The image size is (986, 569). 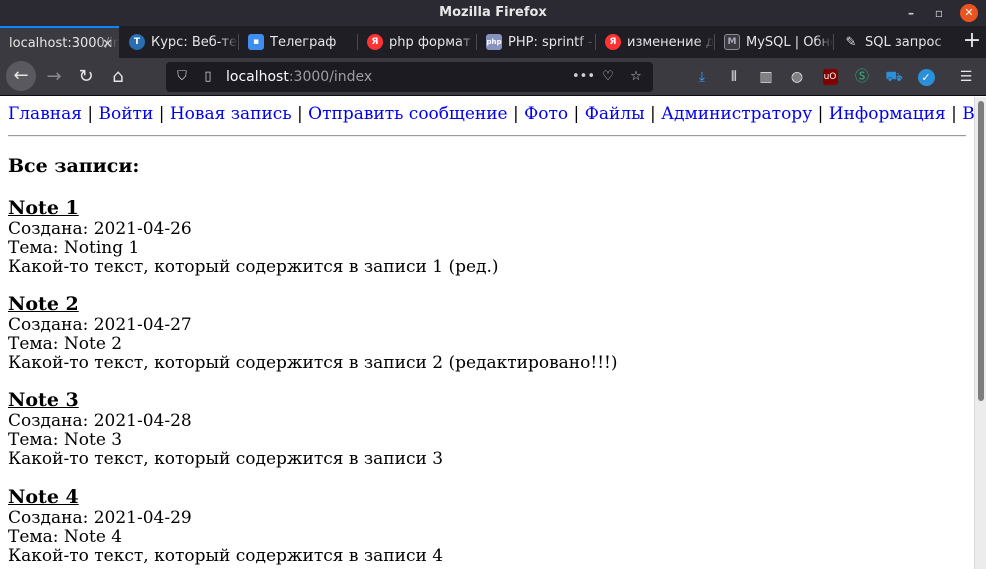 I want to click on cart-icon: ⛟, so click(x=894, y=77).